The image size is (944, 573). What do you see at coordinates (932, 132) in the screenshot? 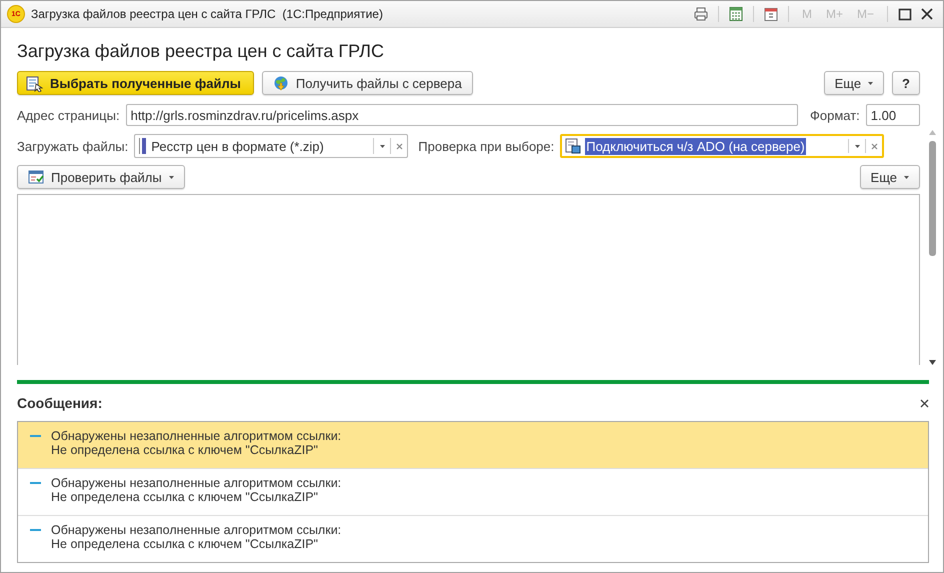
I see `scroll-up-icon` at bounding box center [932, 132].